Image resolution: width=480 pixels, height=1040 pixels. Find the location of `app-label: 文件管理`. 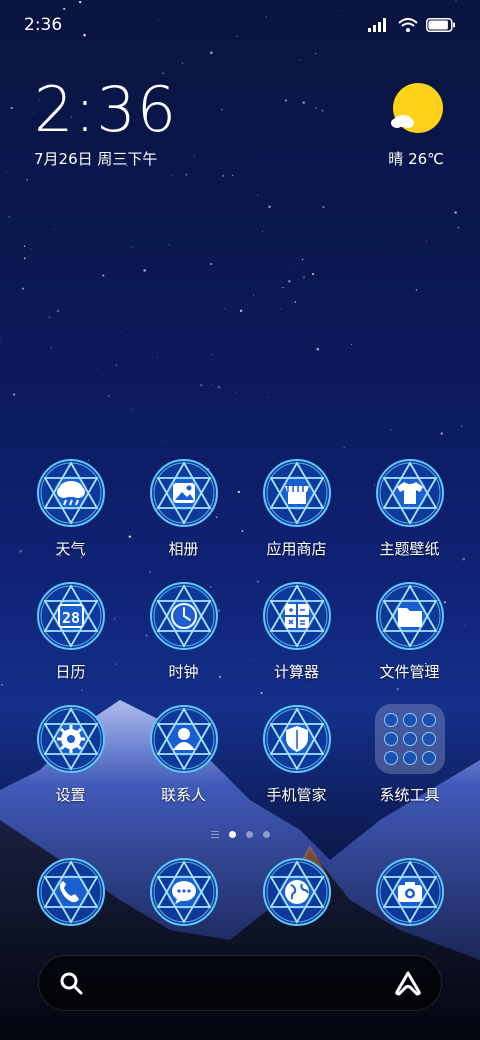

app-label: 文件管理 is located at coordinates (409, 672).